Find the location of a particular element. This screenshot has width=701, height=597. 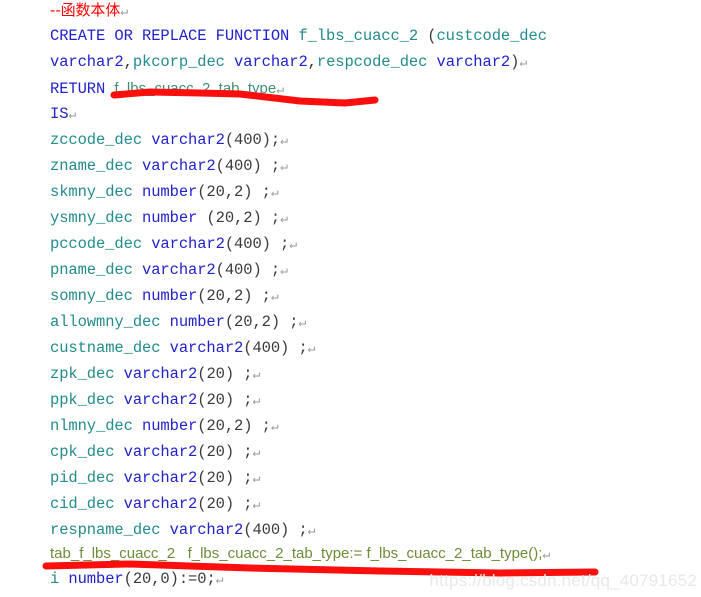

code-token: pid_dec is located at coordinates (87, 478).